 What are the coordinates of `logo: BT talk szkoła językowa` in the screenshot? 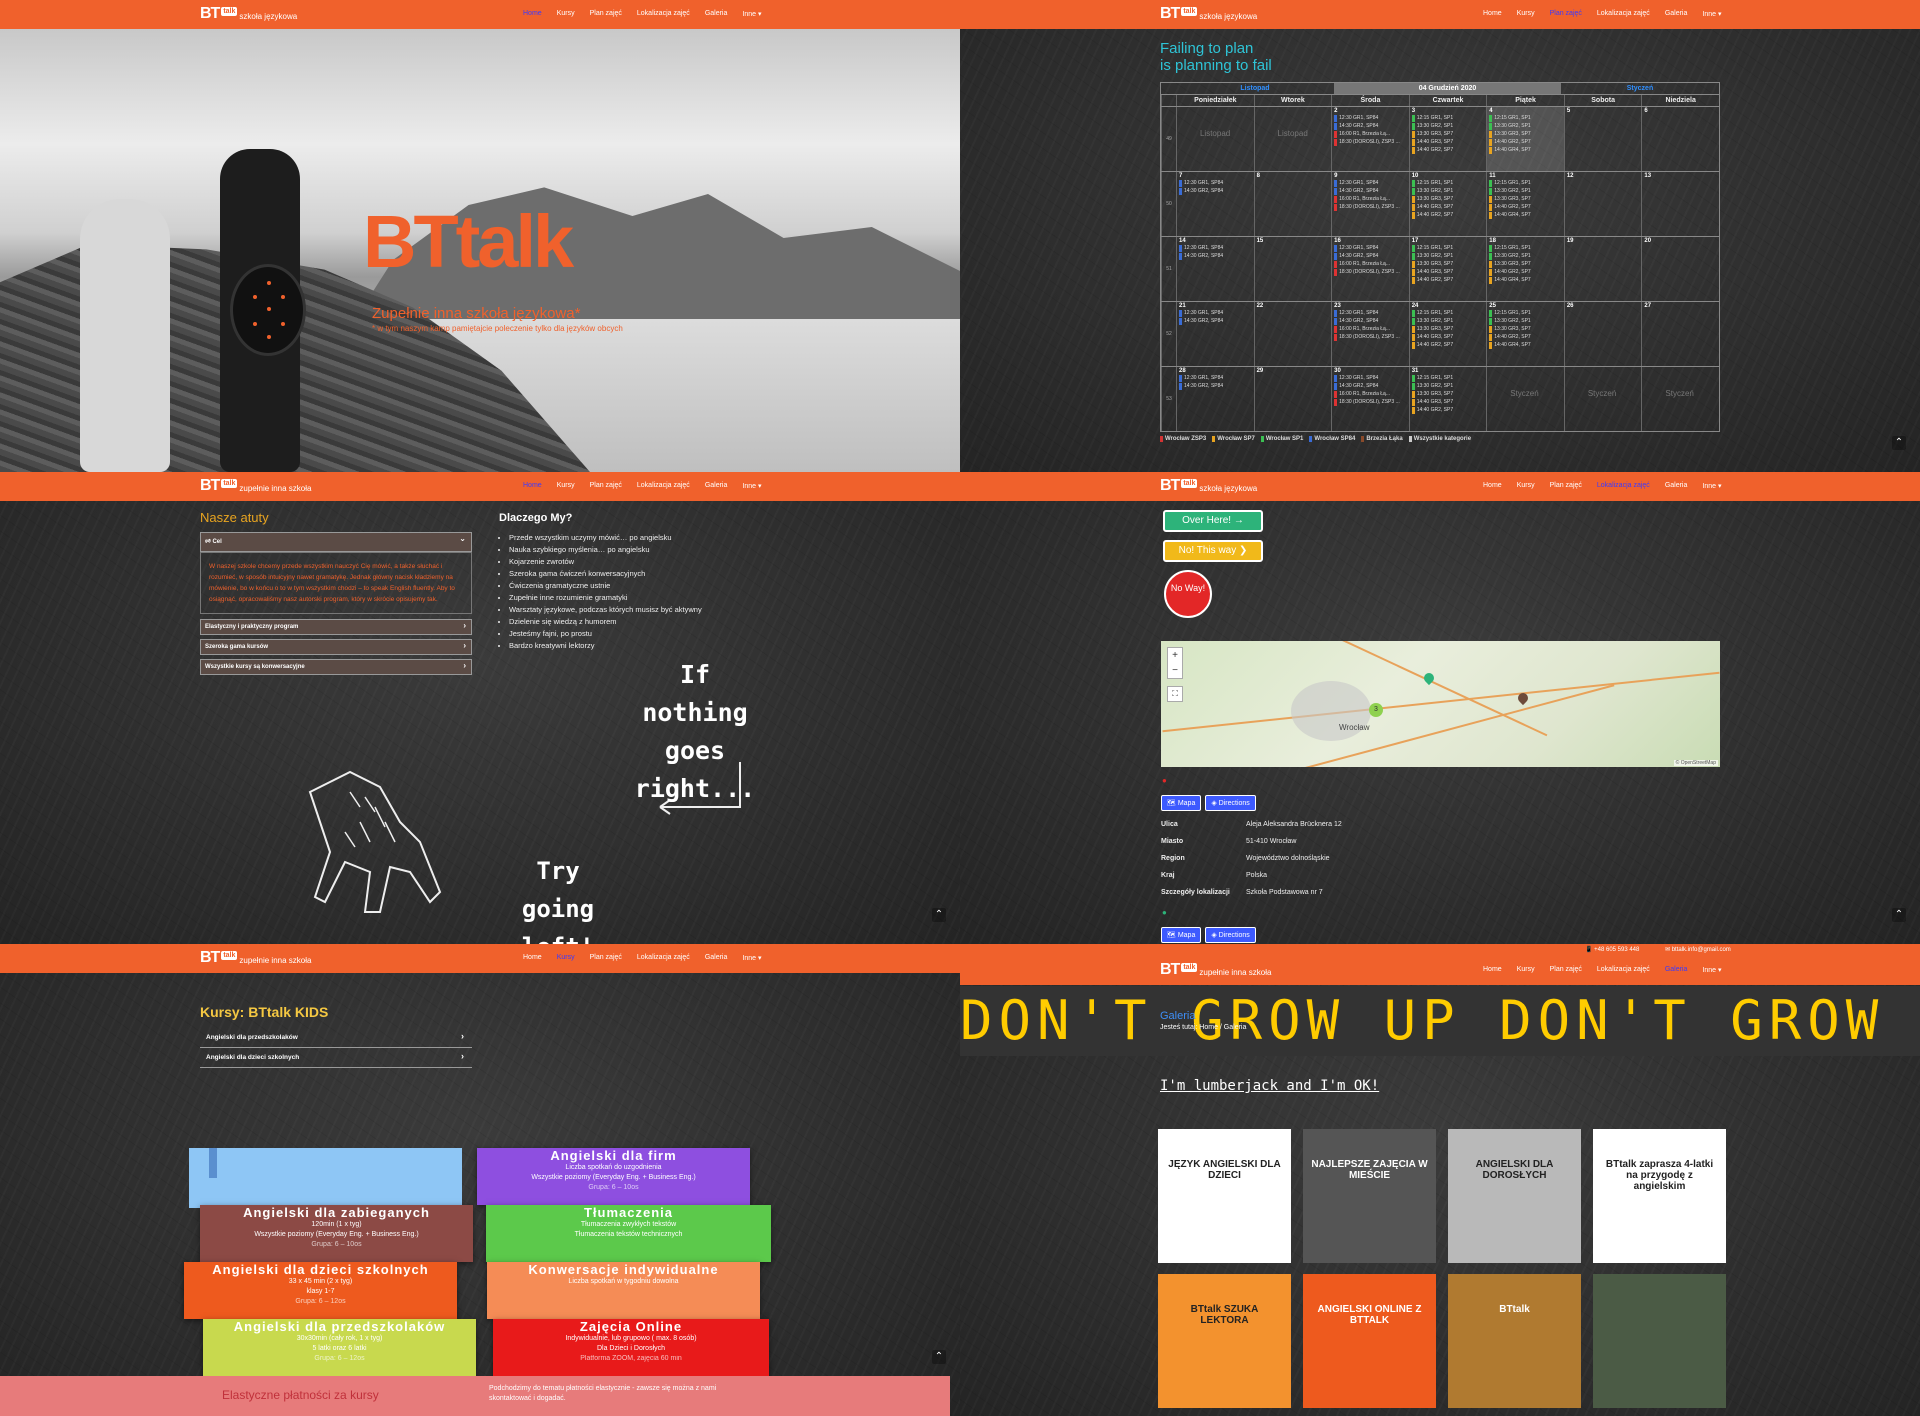 It's located at (1208, 14).